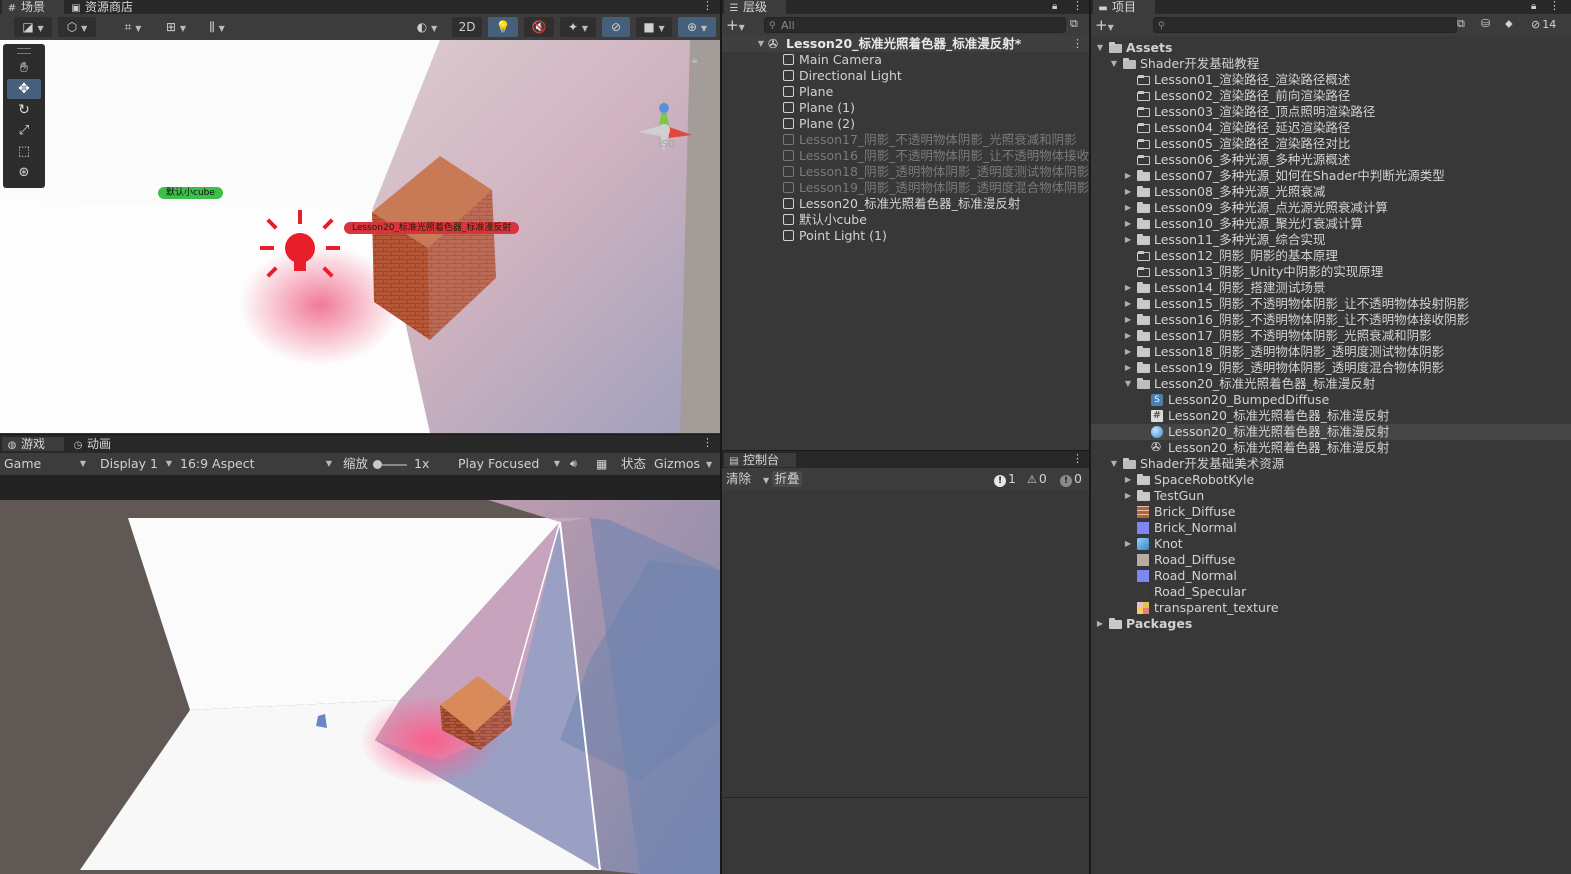 This screenshot has height=874, width=1571. Describe the element at coordinates (1077, 458) in the screenshot. I see `console-menu-icon: ⋮` at that location.